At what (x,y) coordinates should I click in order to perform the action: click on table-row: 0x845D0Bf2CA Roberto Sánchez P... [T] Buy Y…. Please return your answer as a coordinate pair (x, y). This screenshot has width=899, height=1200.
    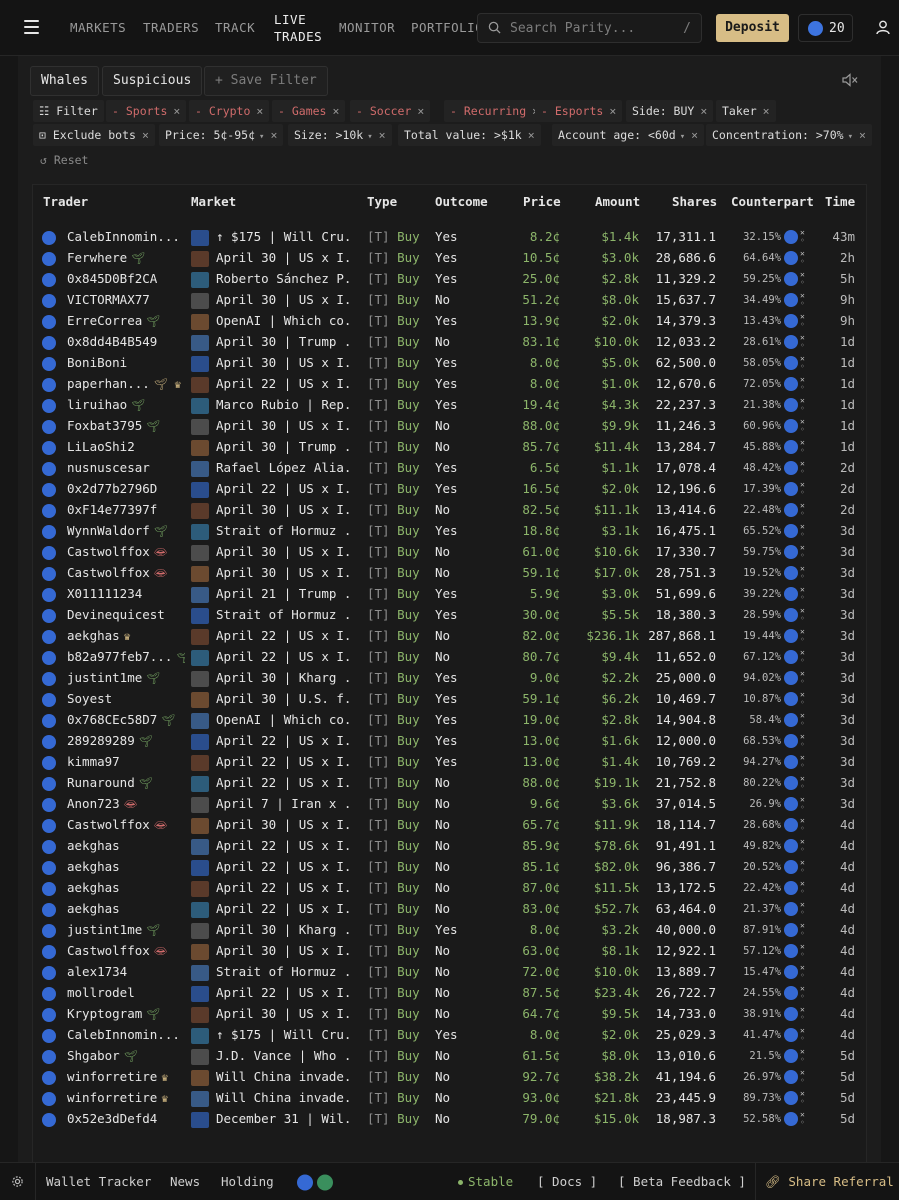
    Looking at the image, I should click on (449, 279).